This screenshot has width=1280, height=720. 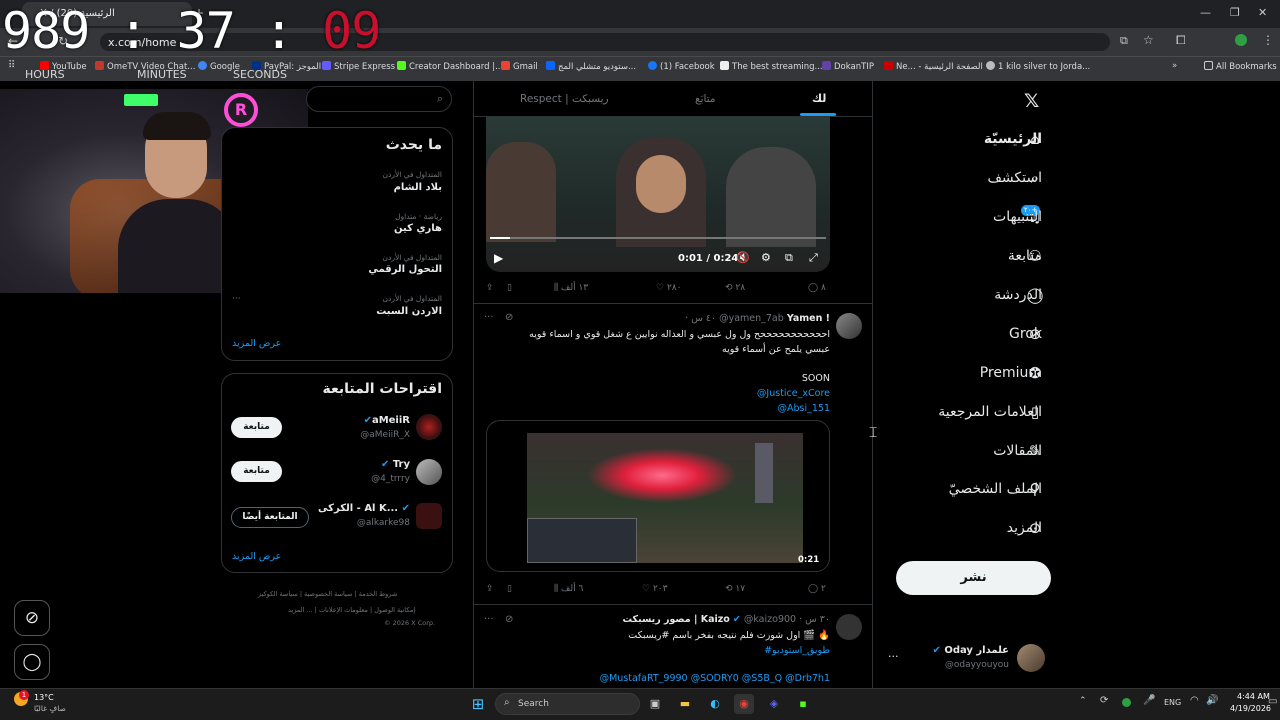 I want to click on windows-start-icon: ⊞, so click(x=478, y=704).